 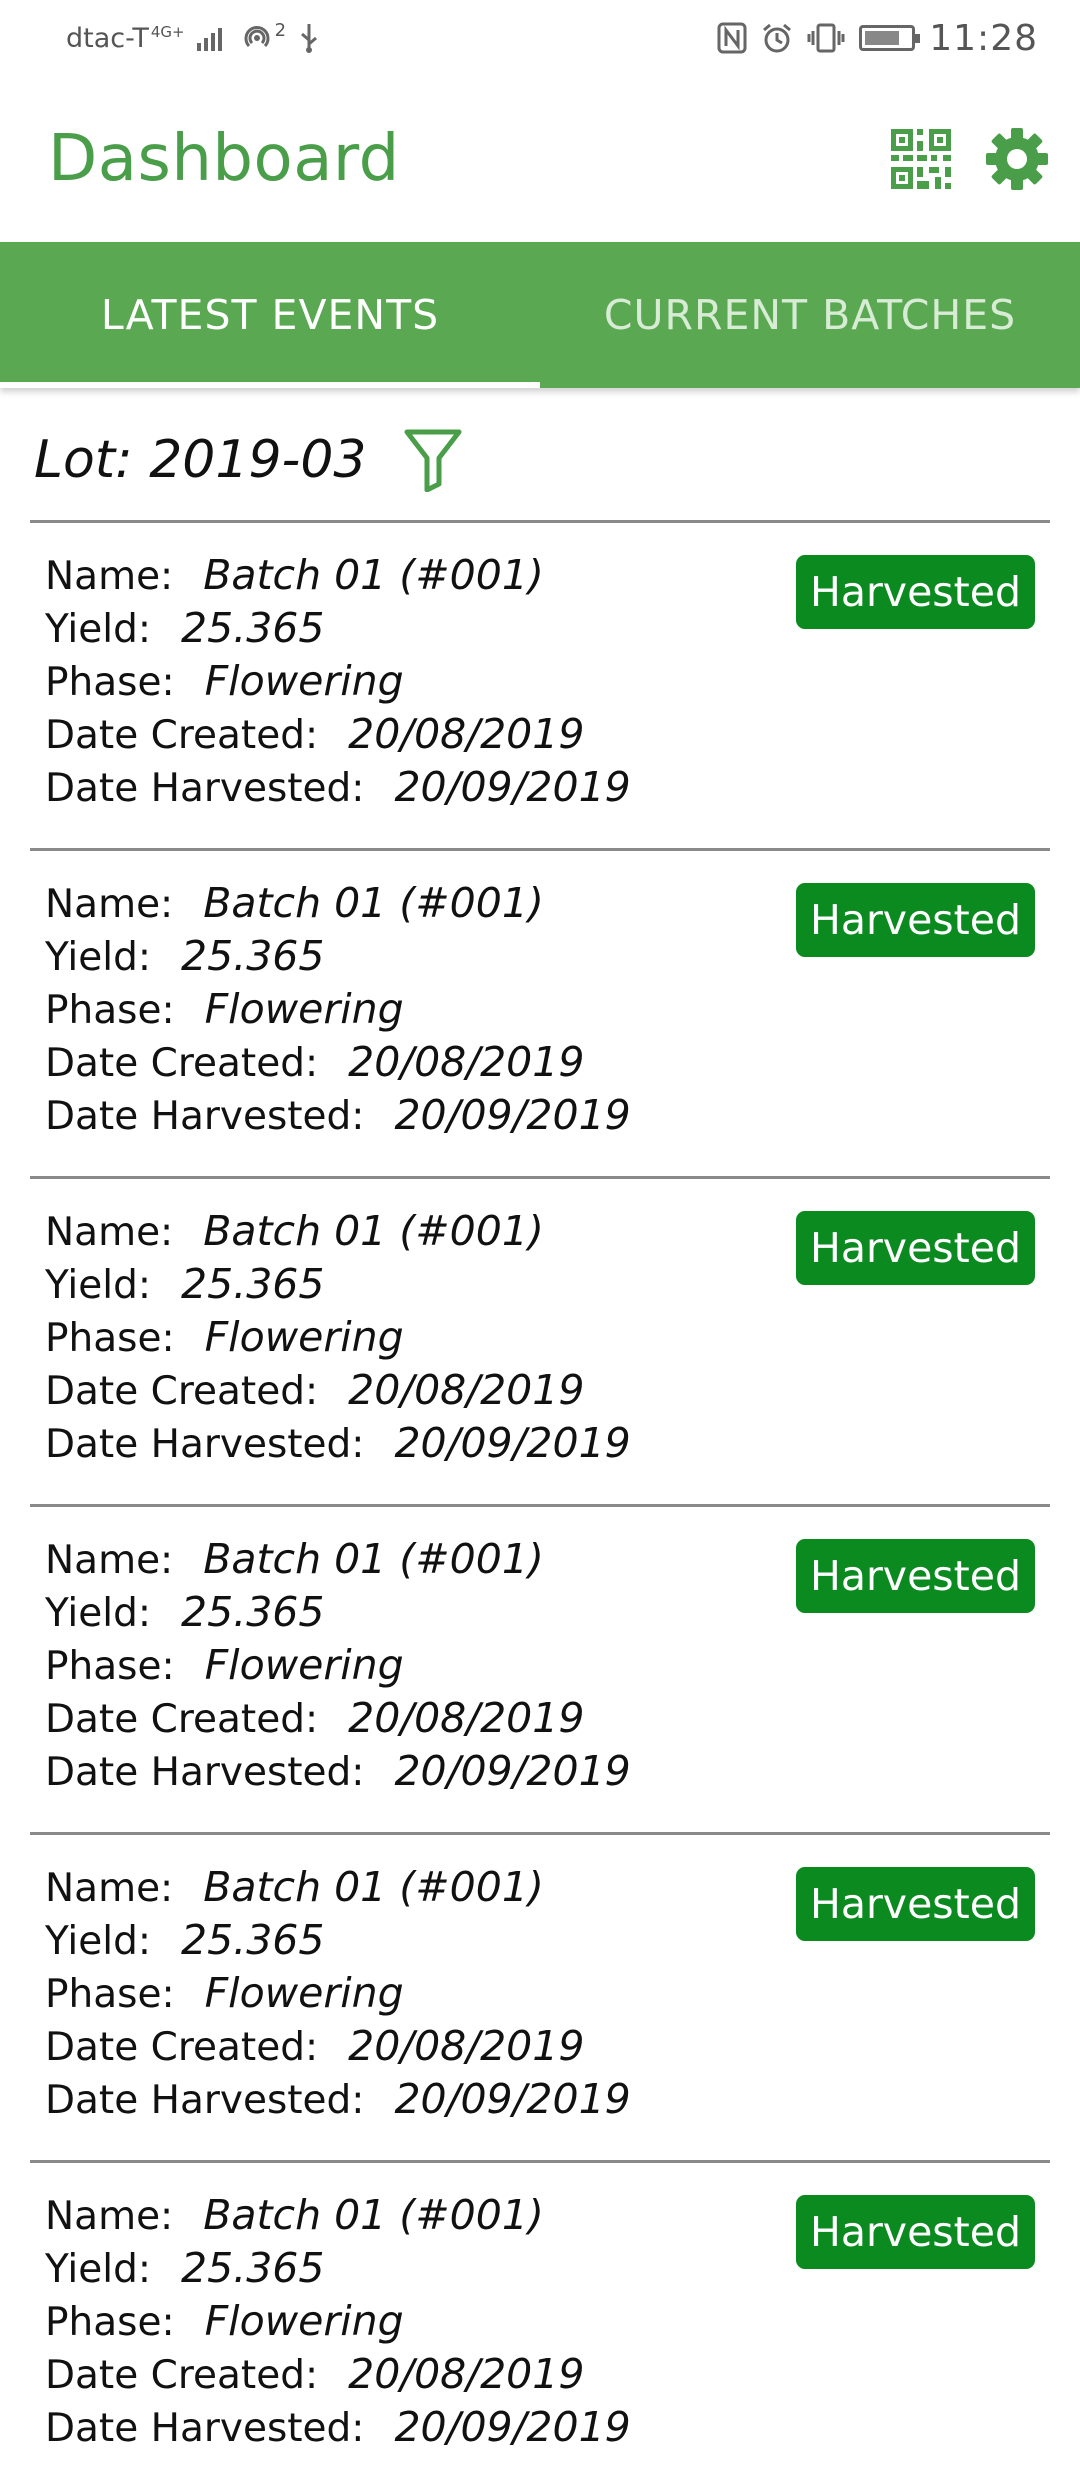 I want to click on hotspot-icon, so click(x=257, y=37).